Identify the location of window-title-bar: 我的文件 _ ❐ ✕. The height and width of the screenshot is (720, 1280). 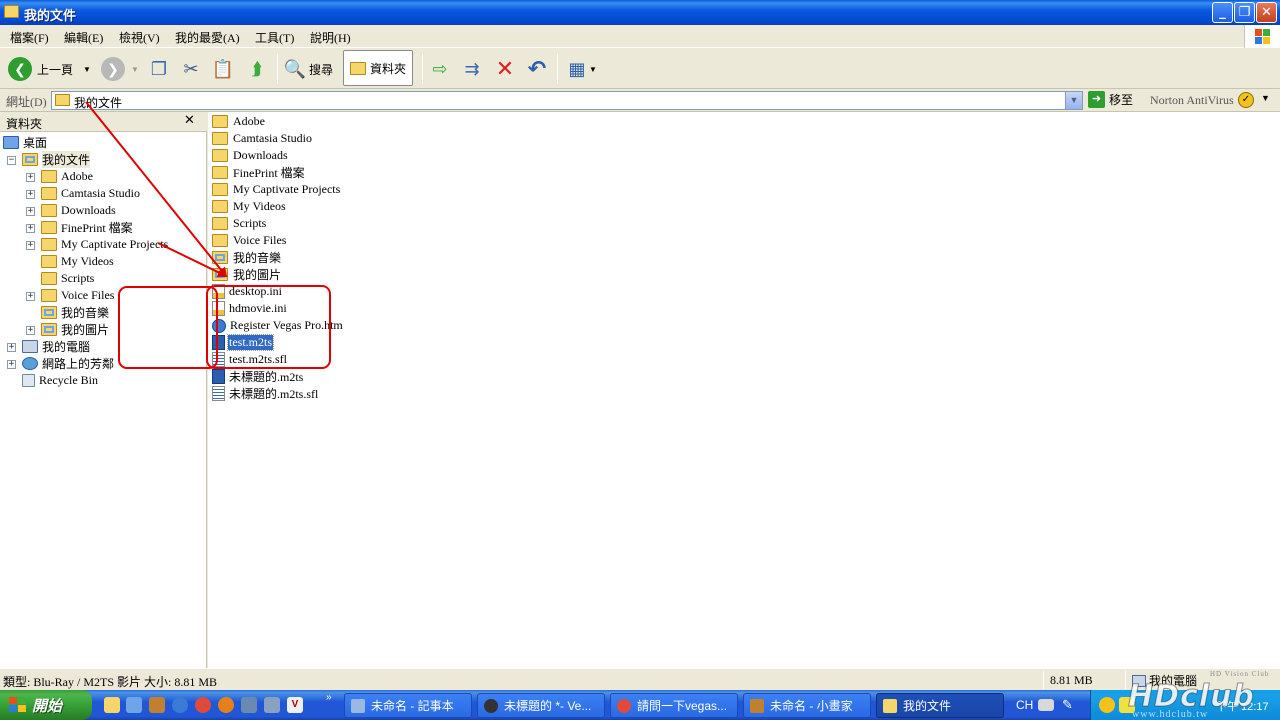
(640, 12).